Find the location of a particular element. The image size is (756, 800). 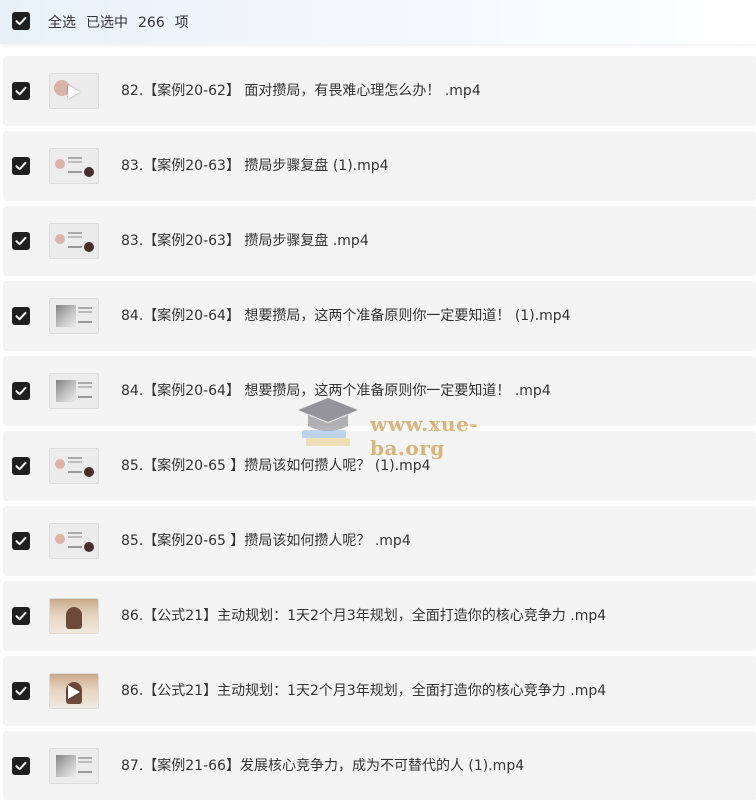

file-row: 87.【案例21-66】发展核心竞争力，成为不可替代的人 (1).mp4 is located at coordinates (379, 765).